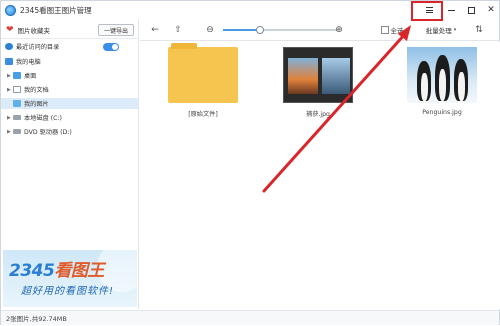 The image size is (500, 326). What do you see at coordinates (10, 10) in the screenshot?
I see `app-logo-icon` at bounding box center [10, 10].